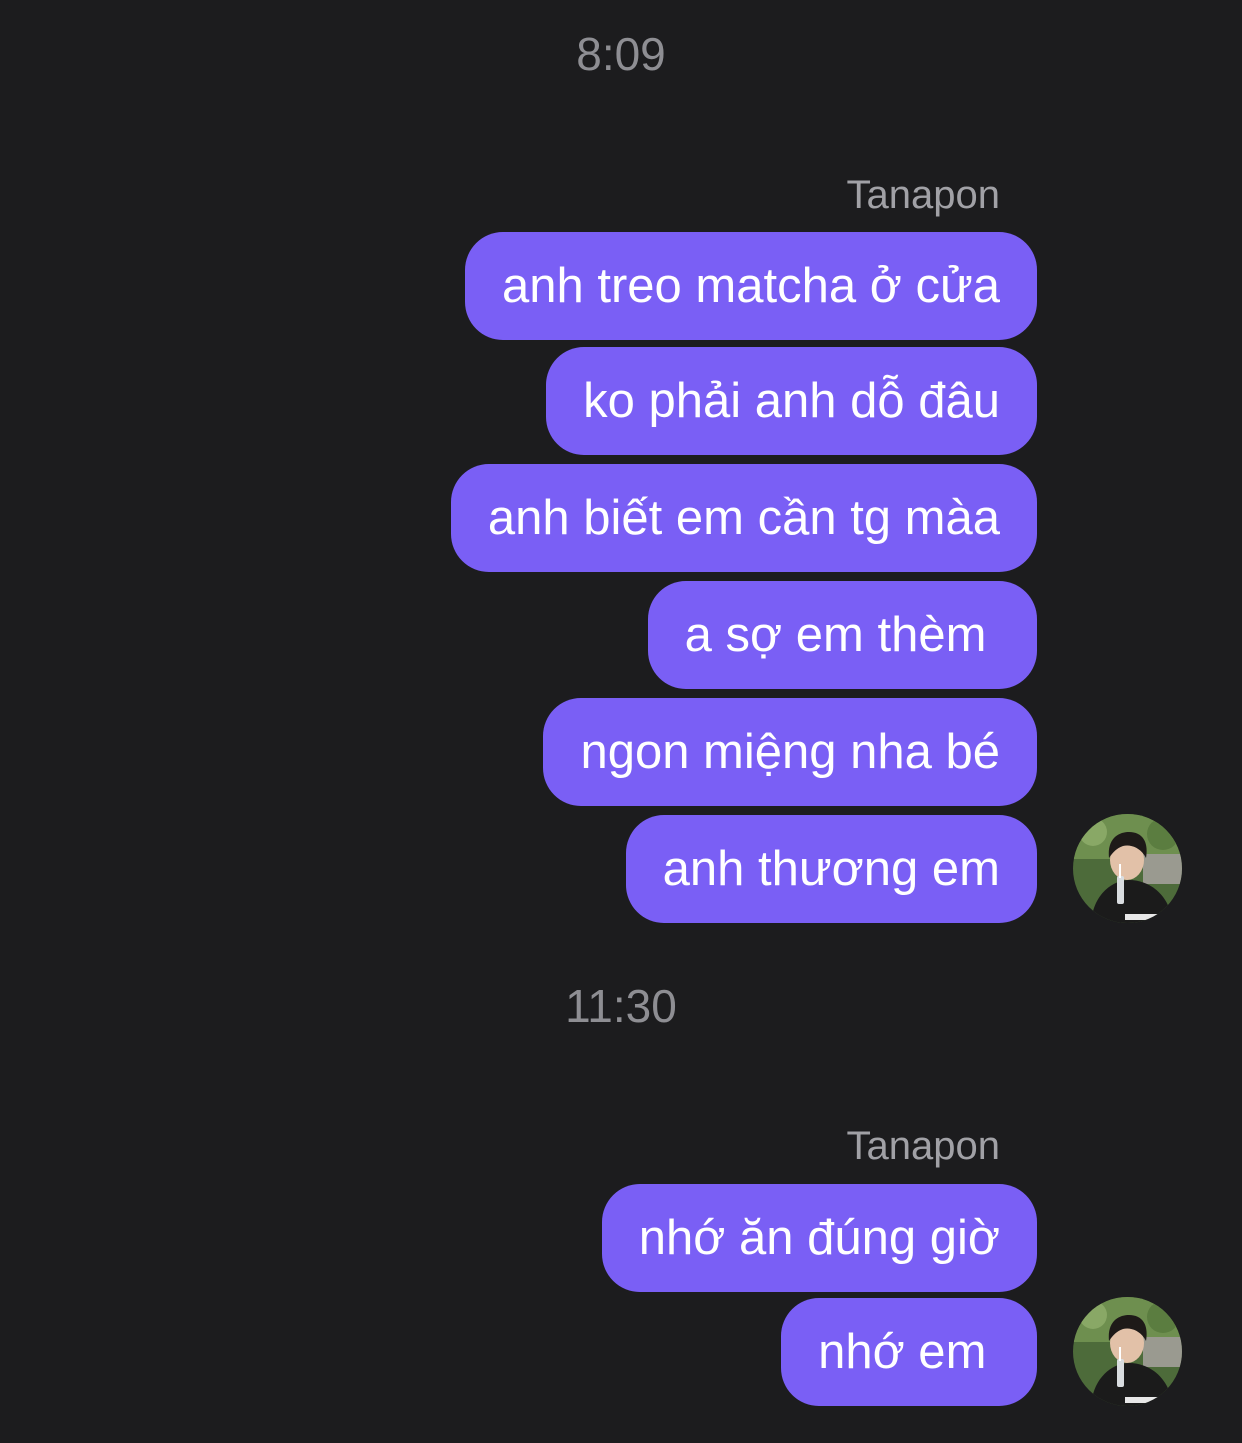  Describe the element at coordinates (621, 1006) in the screenshot. I see `timestamp: 11:30` at that location.